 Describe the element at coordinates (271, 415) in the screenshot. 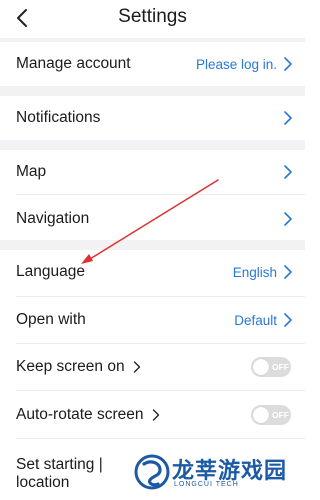

I see `auto-rotate-toggle: OFF` at that location.